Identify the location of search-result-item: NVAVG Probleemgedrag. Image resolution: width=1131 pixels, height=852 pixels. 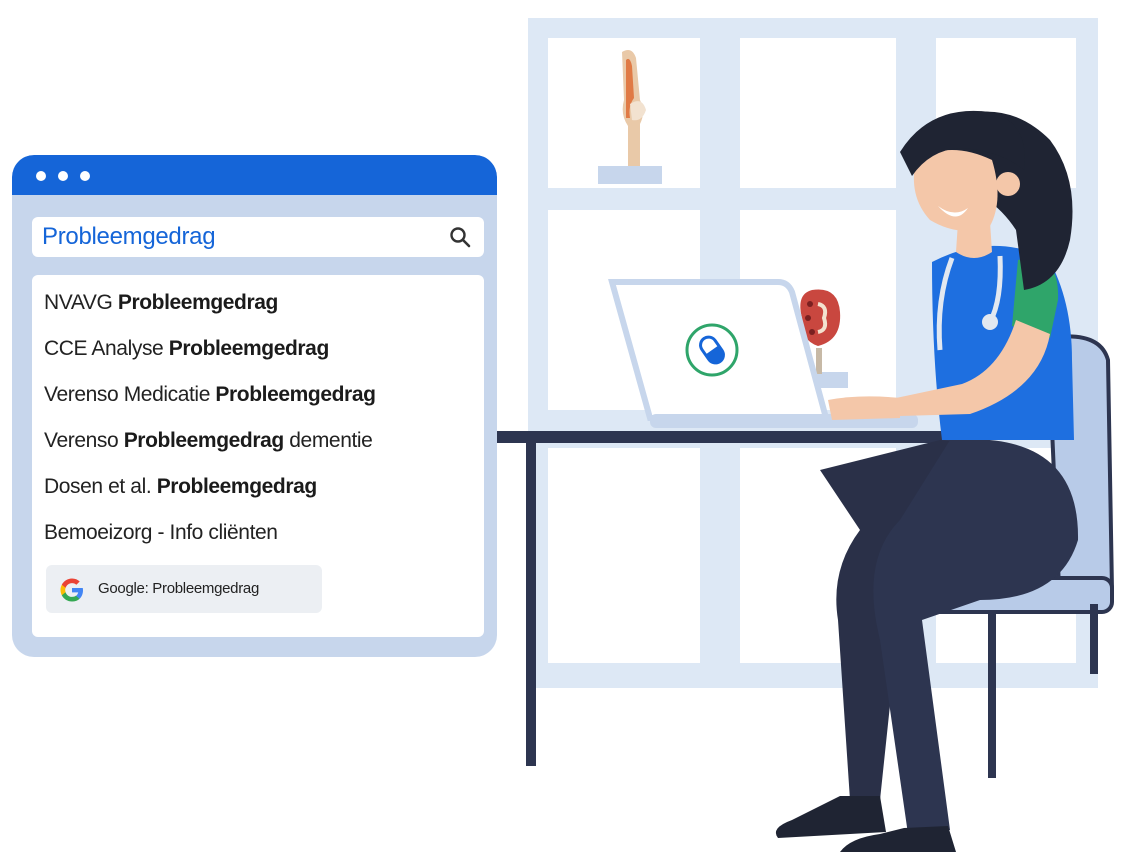
(161, 303).